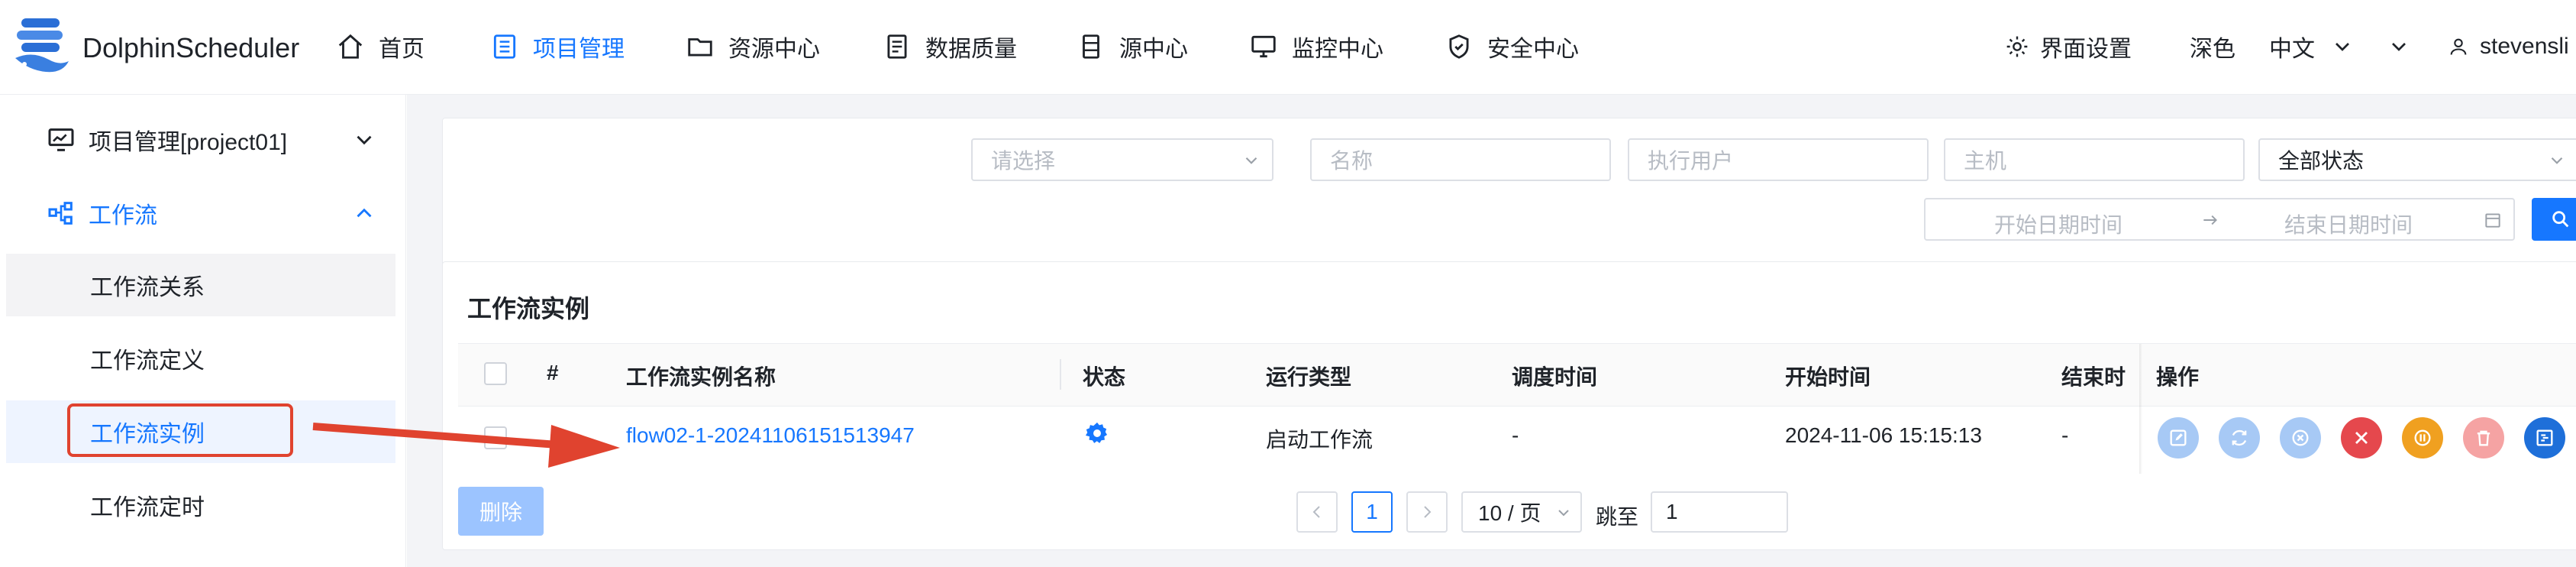 This screenshot has height=567, width=2576. I want to click on sidebar-item-workflow-definition: 工作流定义, so click(200, 358).